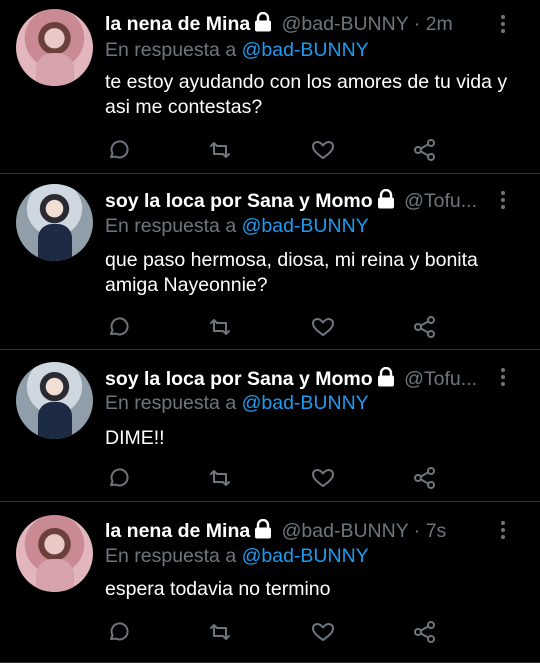  Describe the element at coordinates (218, 589) in the screenshot. I see `tweet-text: espera todavia no termino` at that location.